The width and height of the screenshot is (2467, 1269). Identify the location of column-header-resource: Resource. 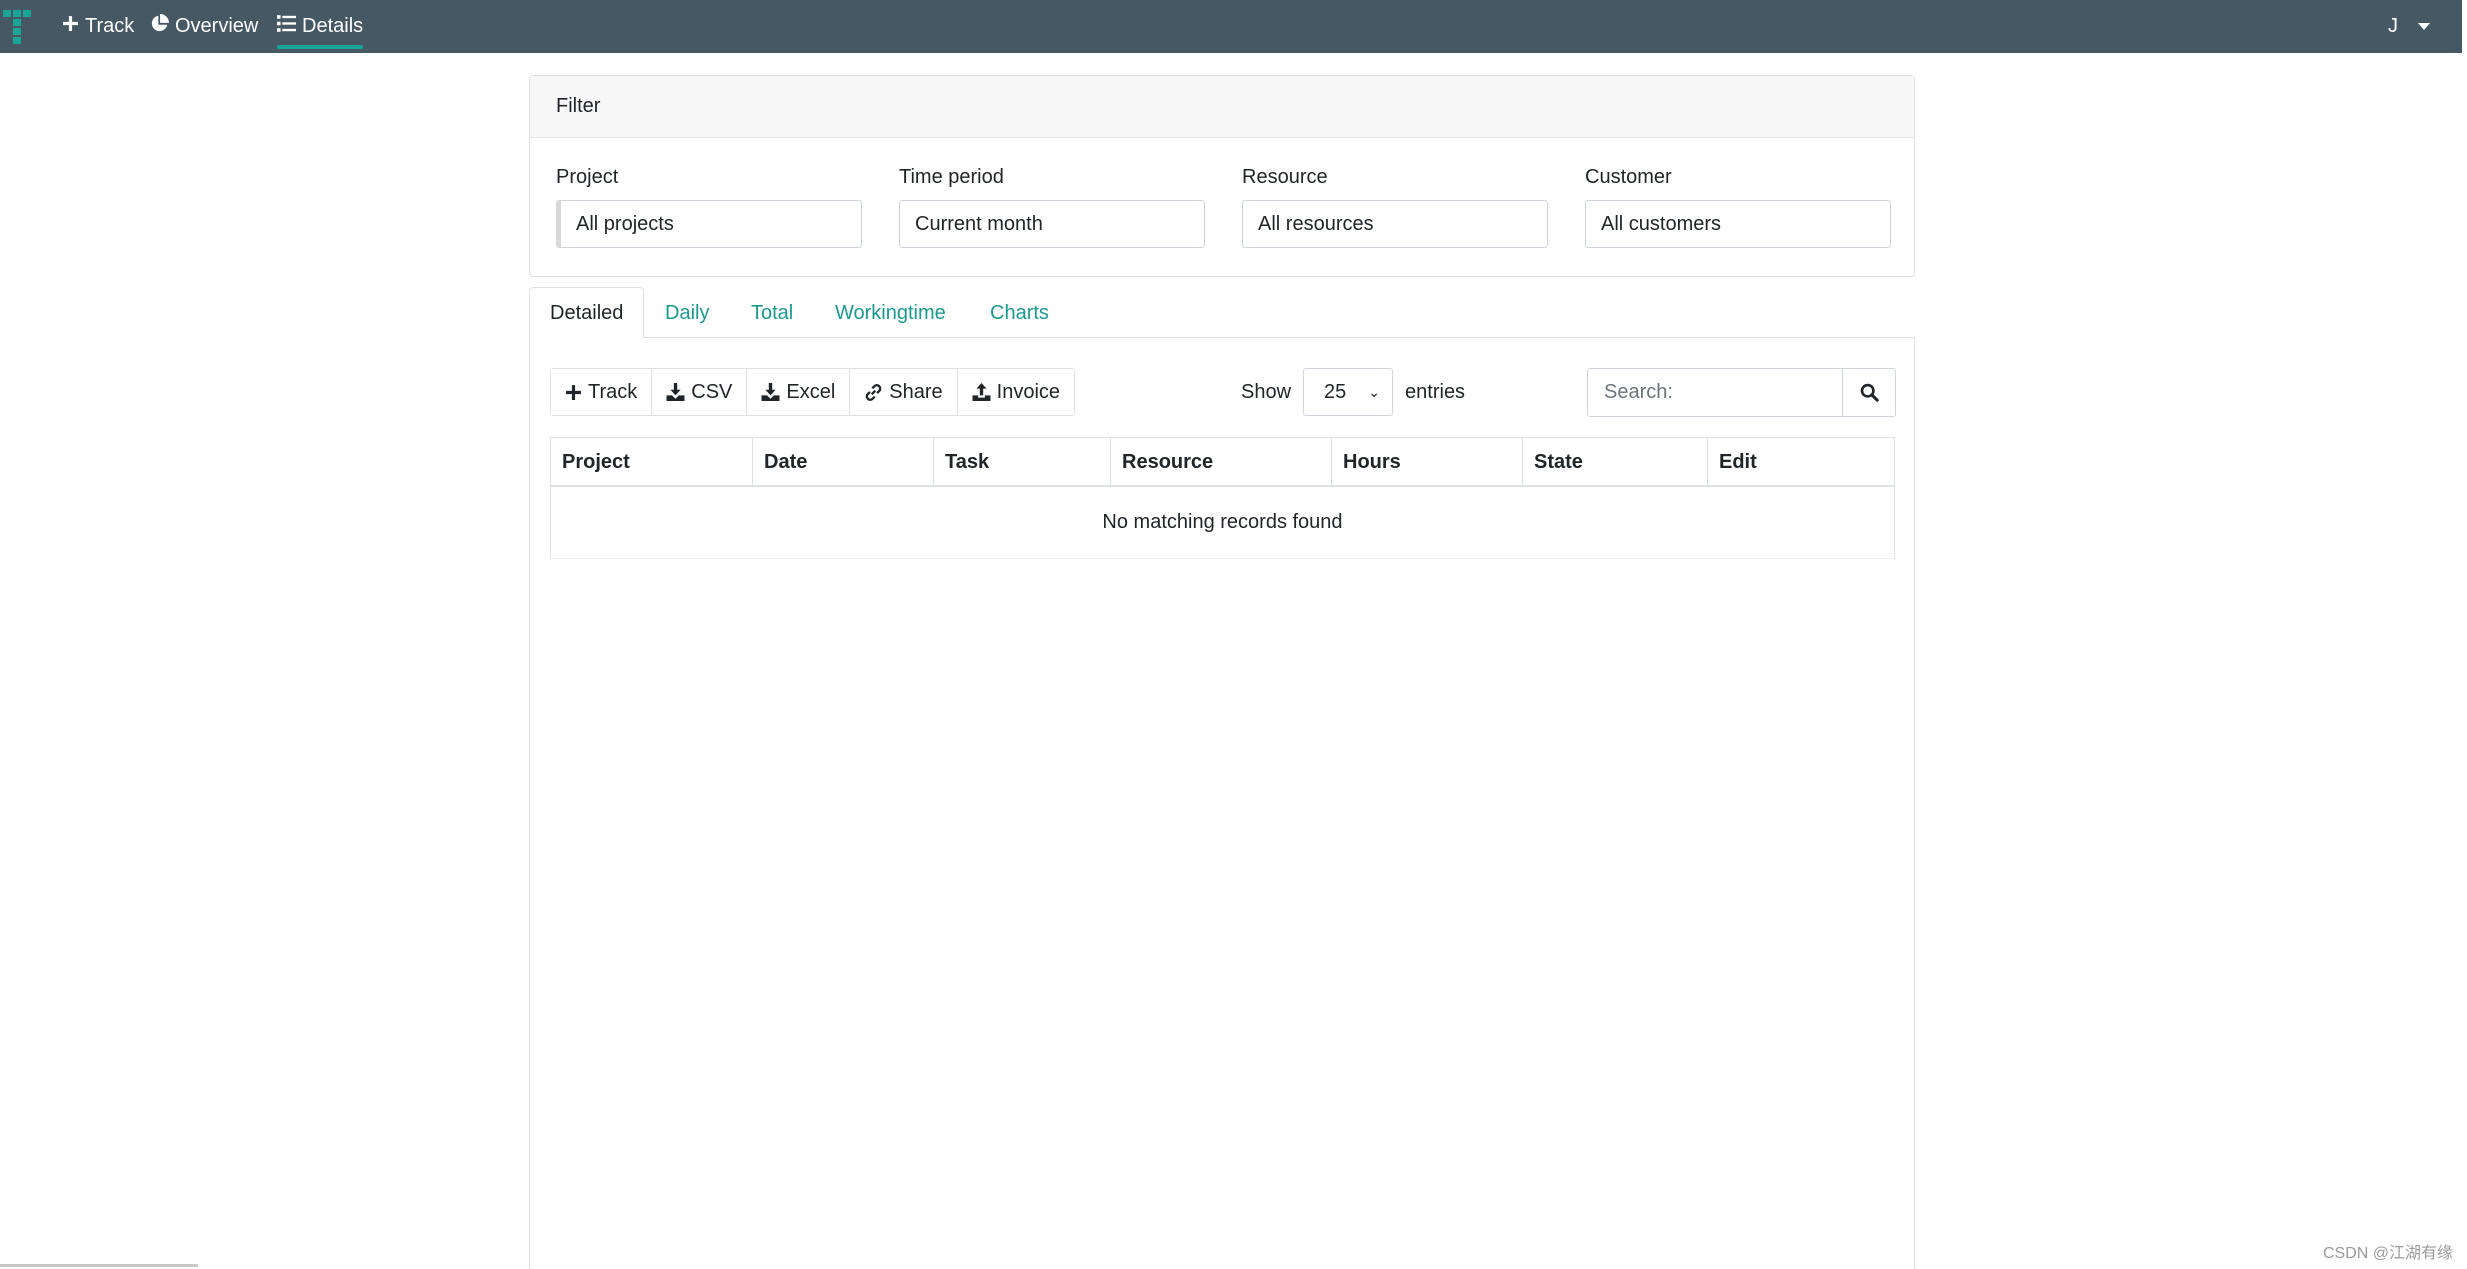
(1221, 462).